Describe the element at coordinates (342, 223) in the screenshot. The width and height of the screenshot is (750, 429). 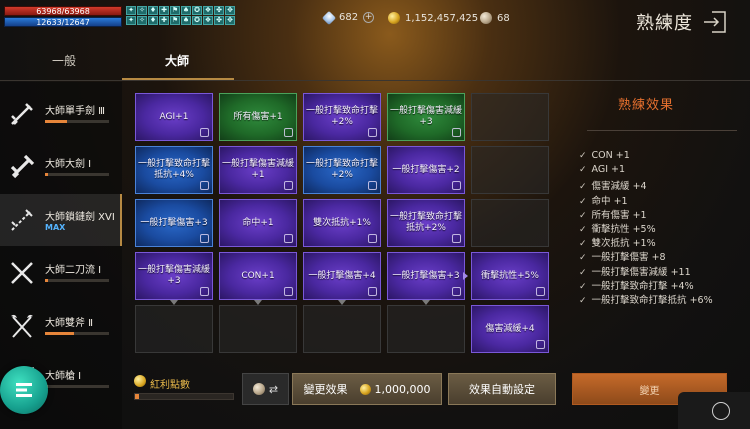
I see `mastery-cell: 雙次抵抗+1%` at that location.